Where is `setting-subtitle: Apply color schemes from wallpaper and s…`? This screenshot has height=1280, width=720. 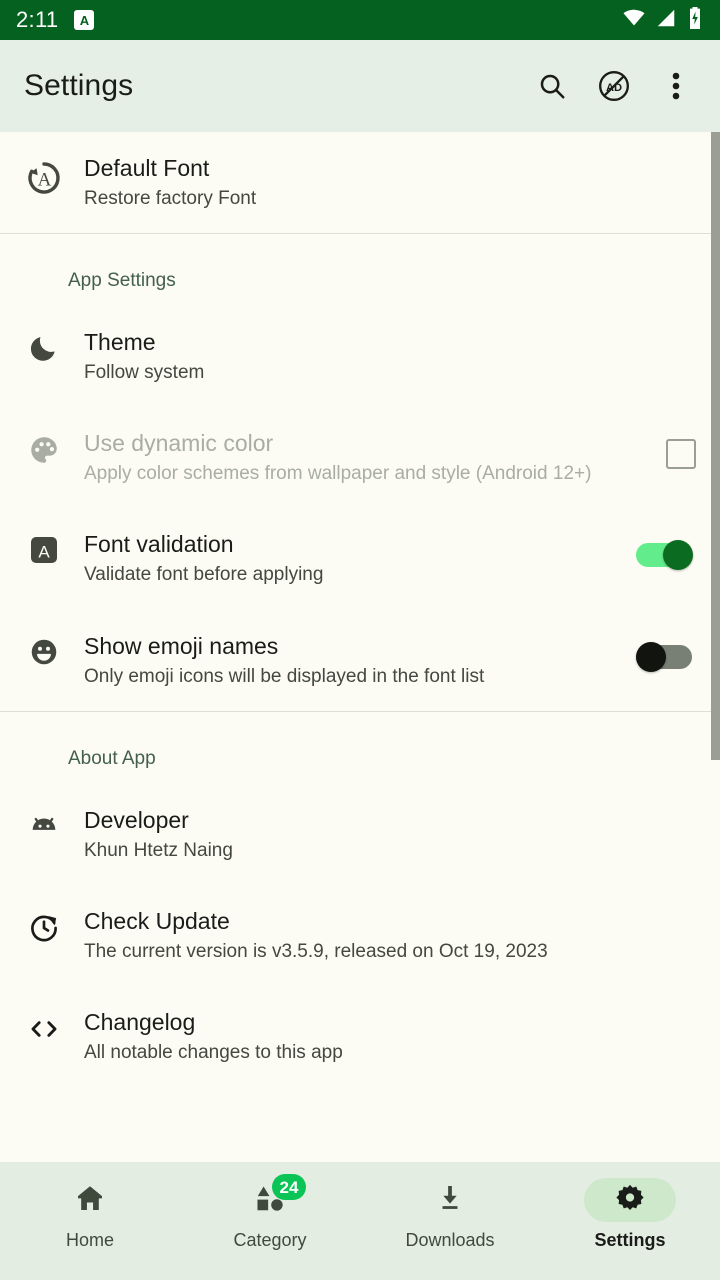
setting-subtitle: Apply color schemes from wallpaper and s… is located at coordinates (338, 474).